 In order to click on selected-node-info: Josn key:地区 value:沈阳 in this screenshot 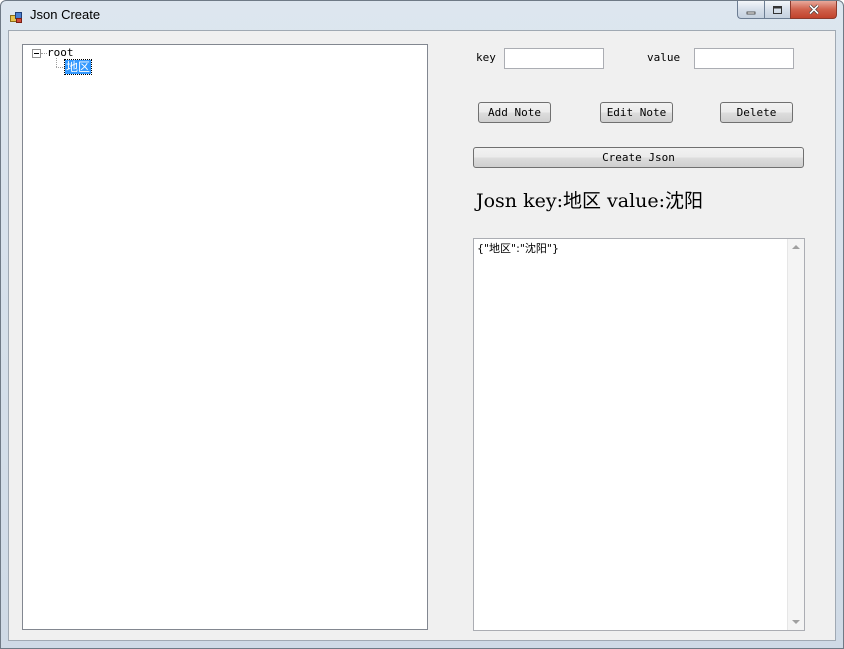, I will do `click(590, 201)`.